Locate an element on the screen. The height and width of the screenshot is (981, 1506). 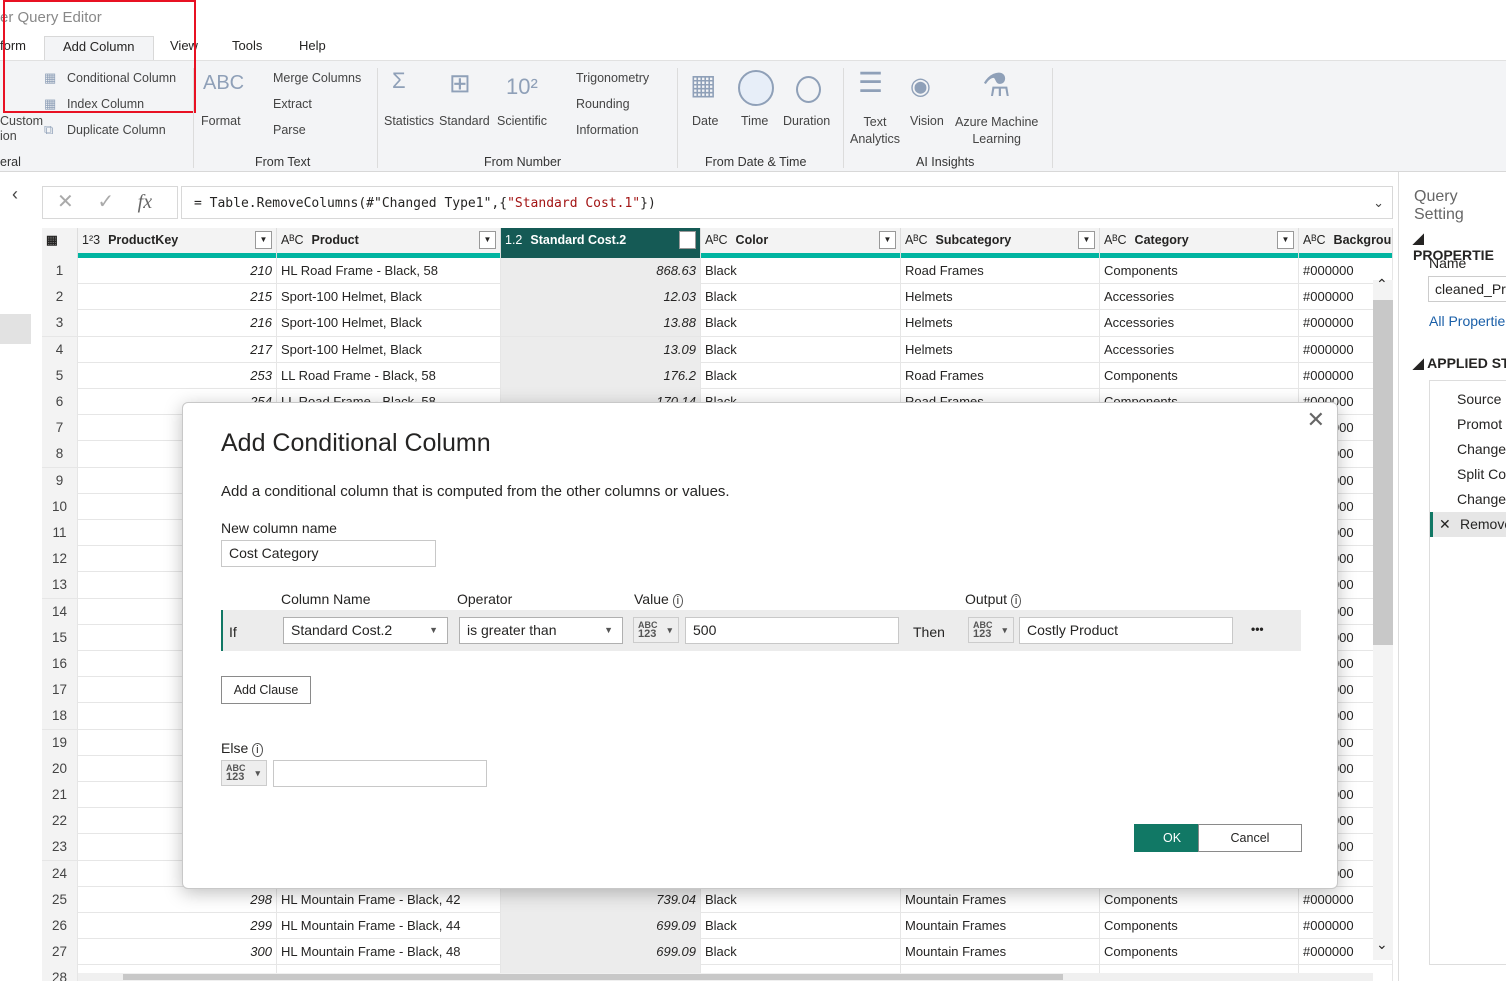
custom-column-button: Custom ion is located at coordinates (21, 129).